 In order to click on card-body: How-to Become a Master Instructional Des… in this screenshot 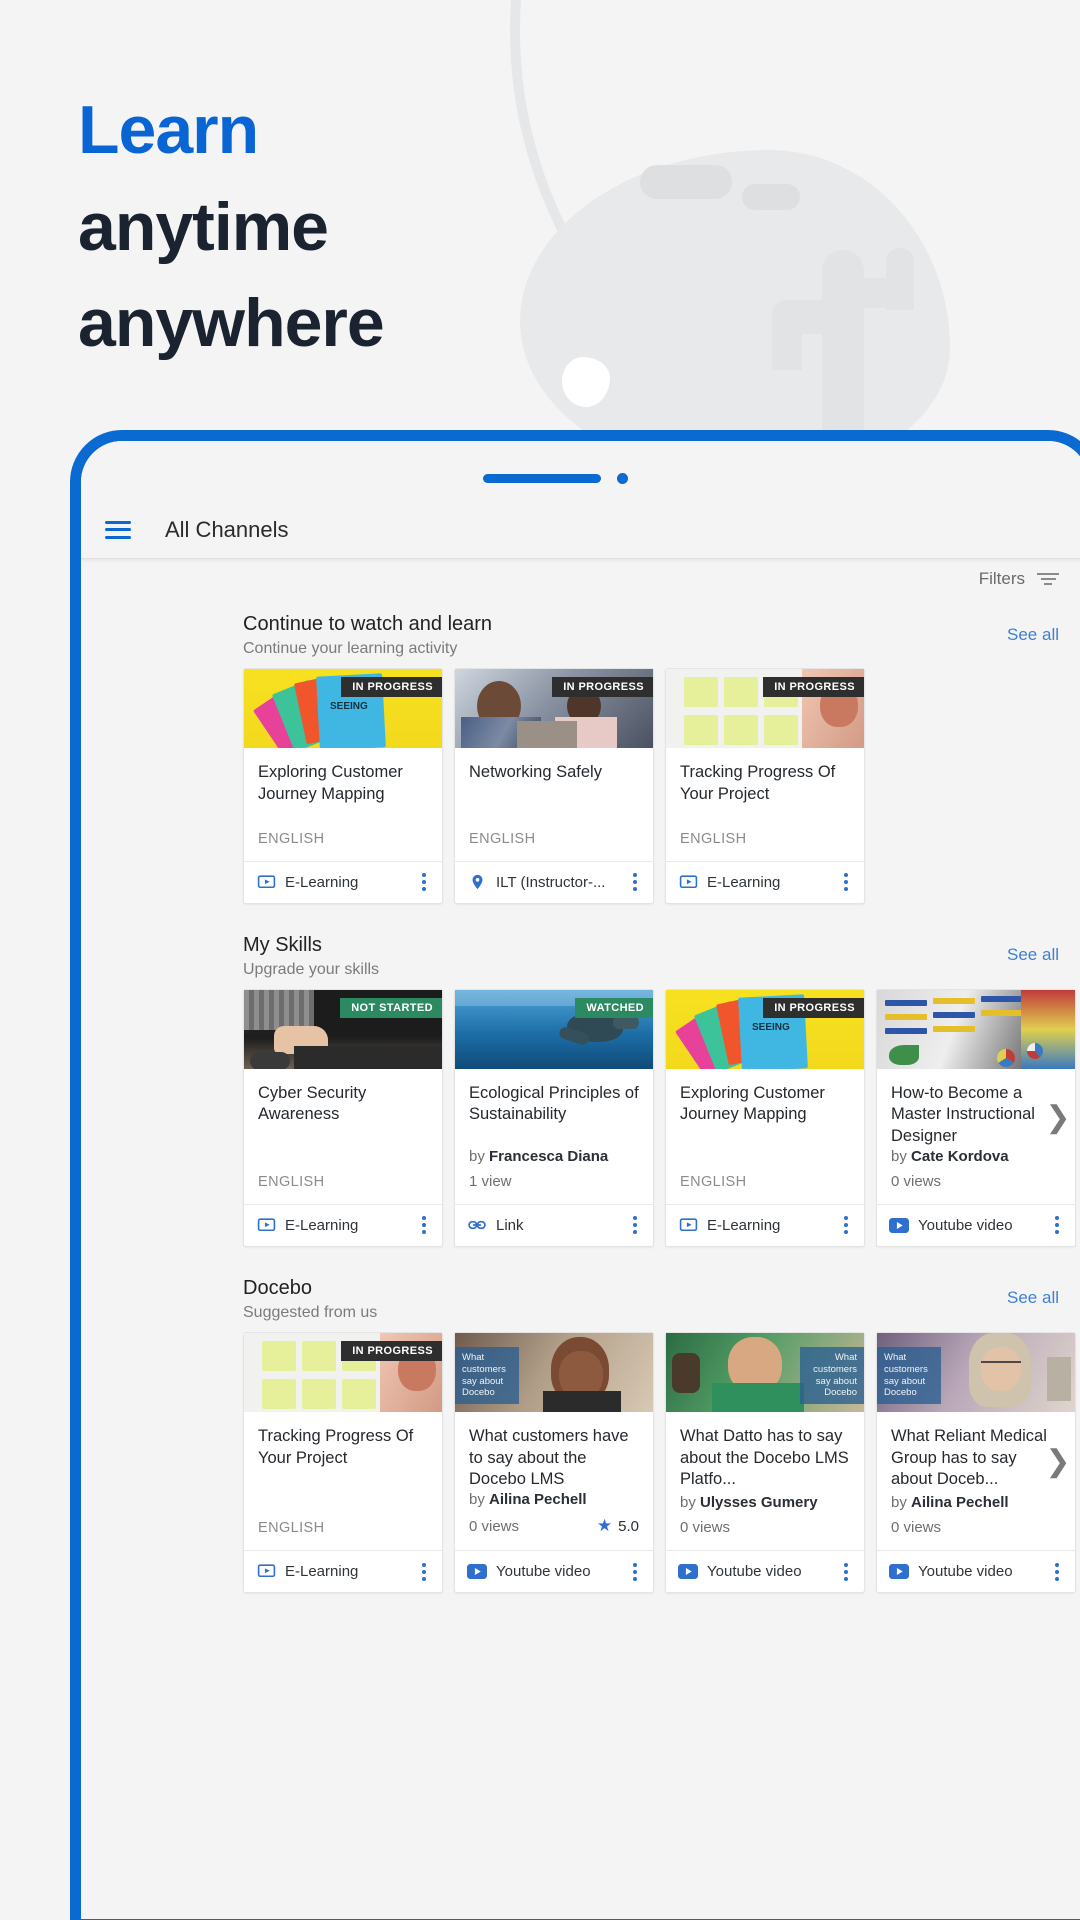, I will do `click(976, 1136)`.